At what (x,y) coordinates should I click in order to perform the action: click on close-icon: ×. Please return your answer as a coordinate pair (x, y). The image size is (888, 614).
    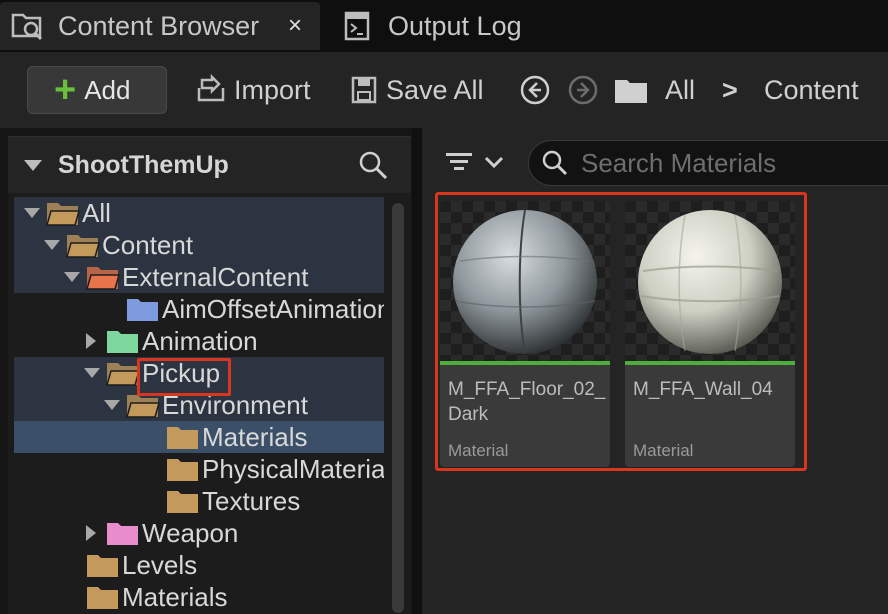
    Looking at the image, I should click on (295, 26).